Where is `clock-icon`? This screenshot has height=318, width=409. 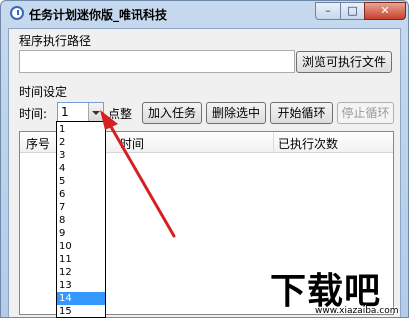
clock-icon is located at coordinates (17, 13).